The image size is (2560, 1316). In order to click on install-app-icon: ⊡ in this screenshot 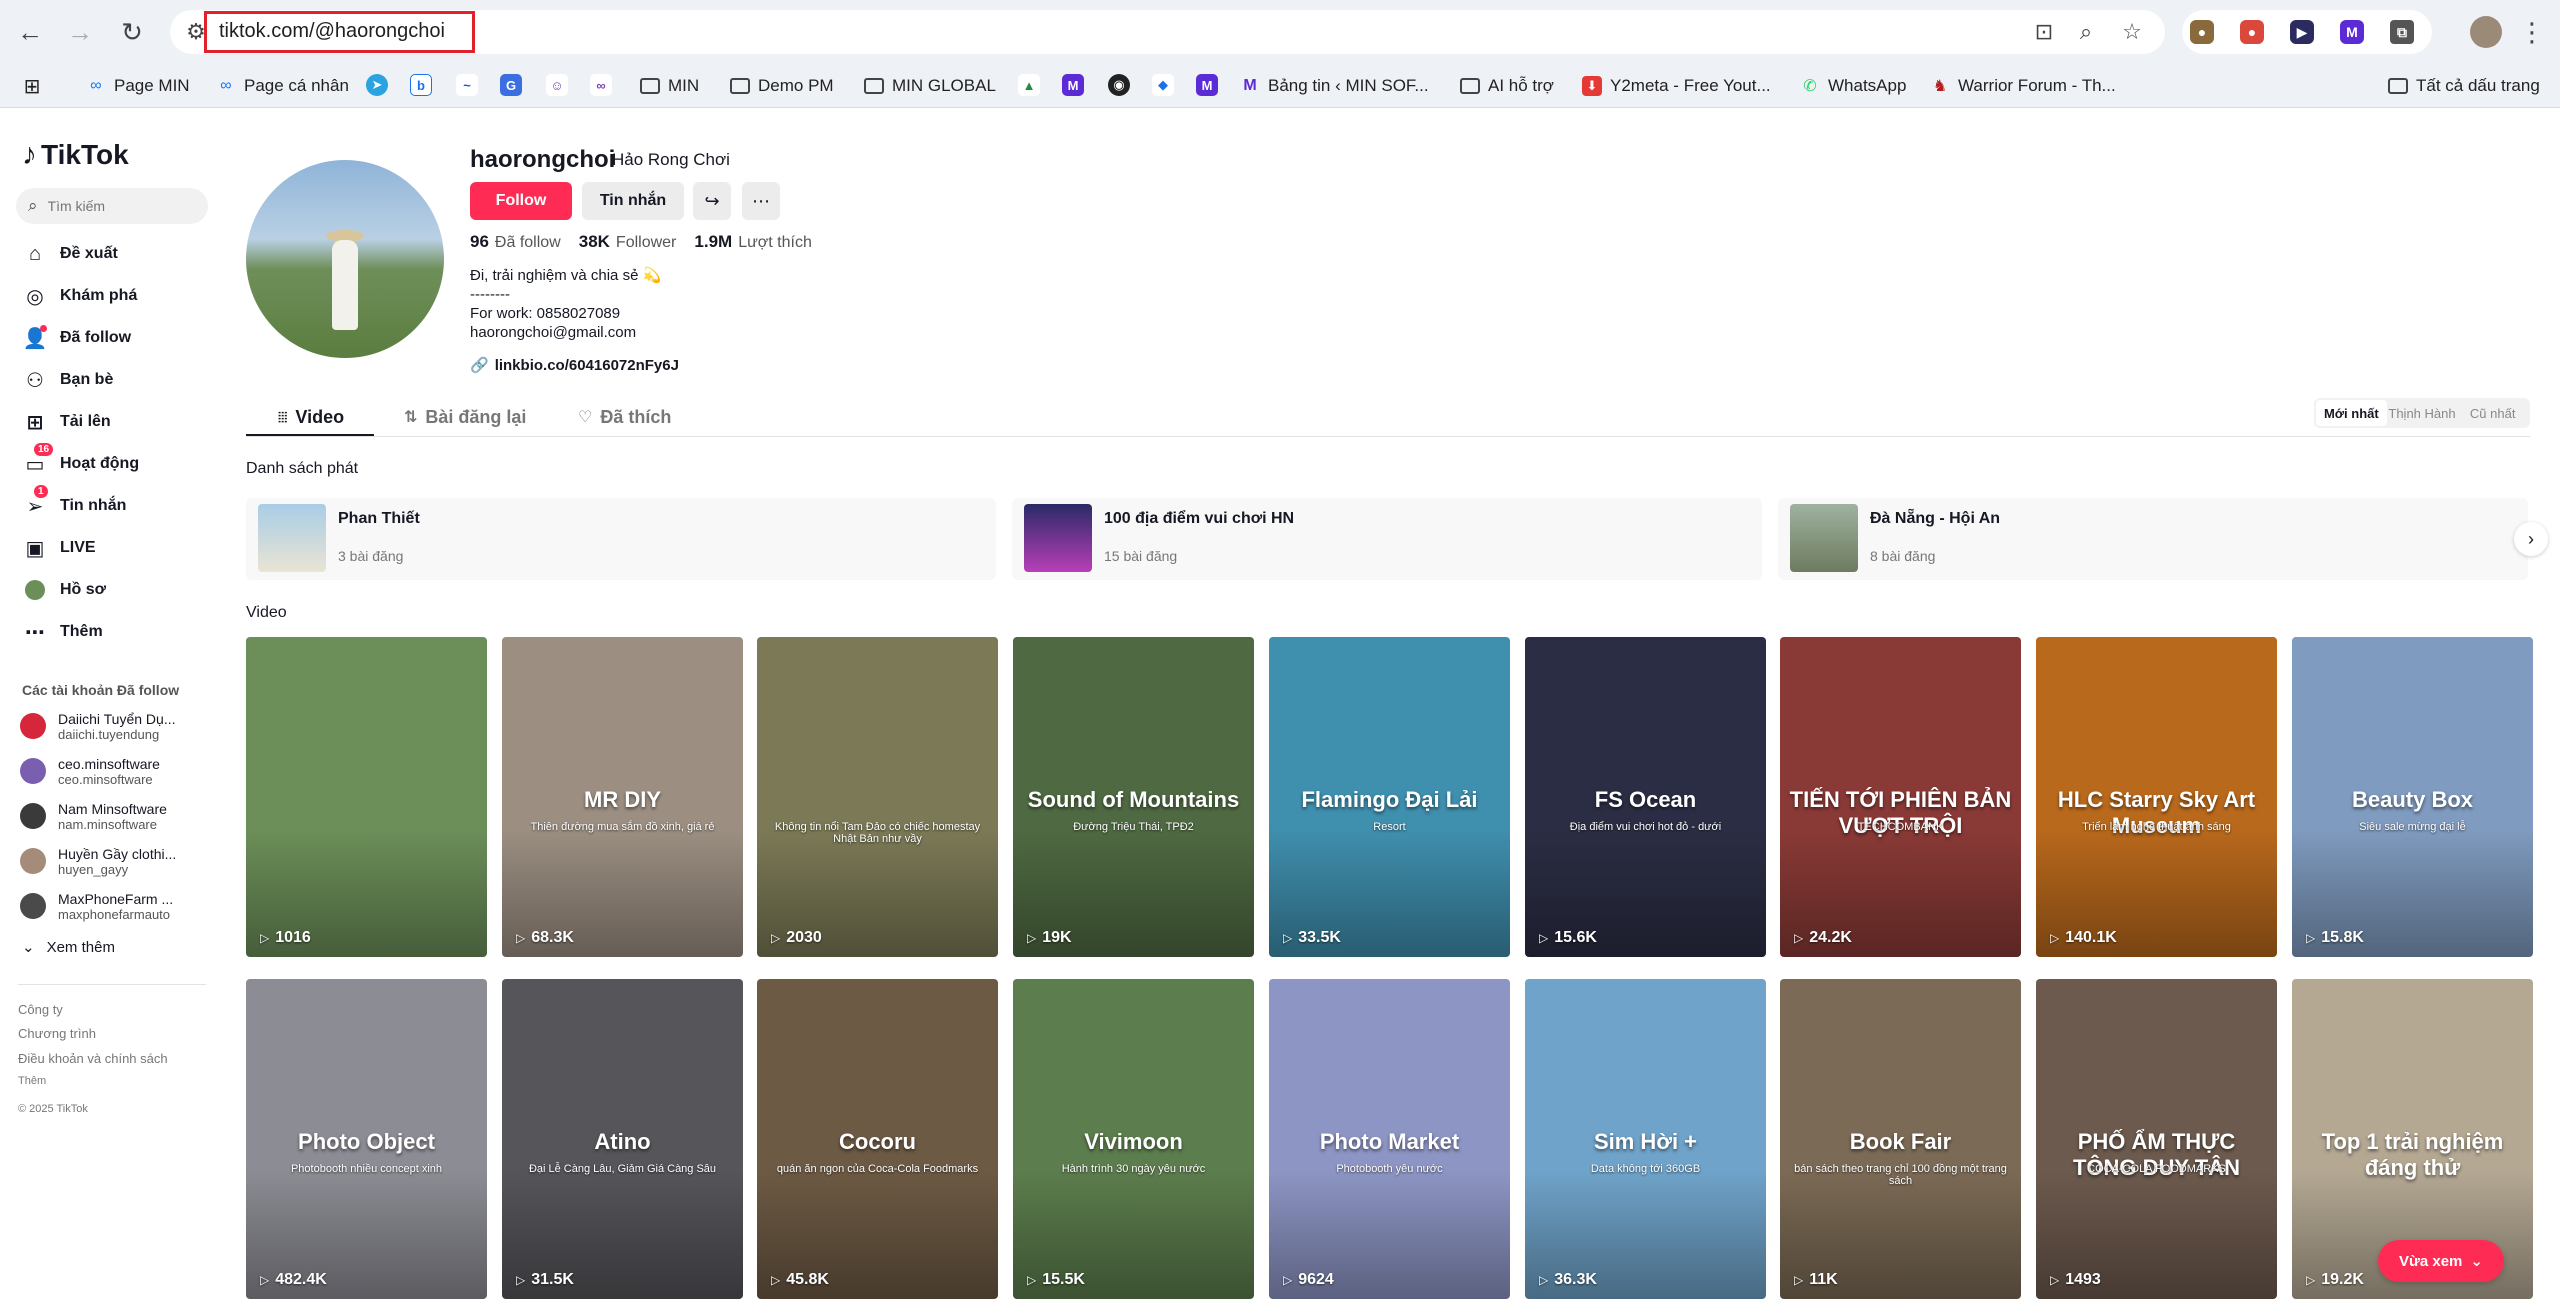, I will do `click(2044, 32)`.